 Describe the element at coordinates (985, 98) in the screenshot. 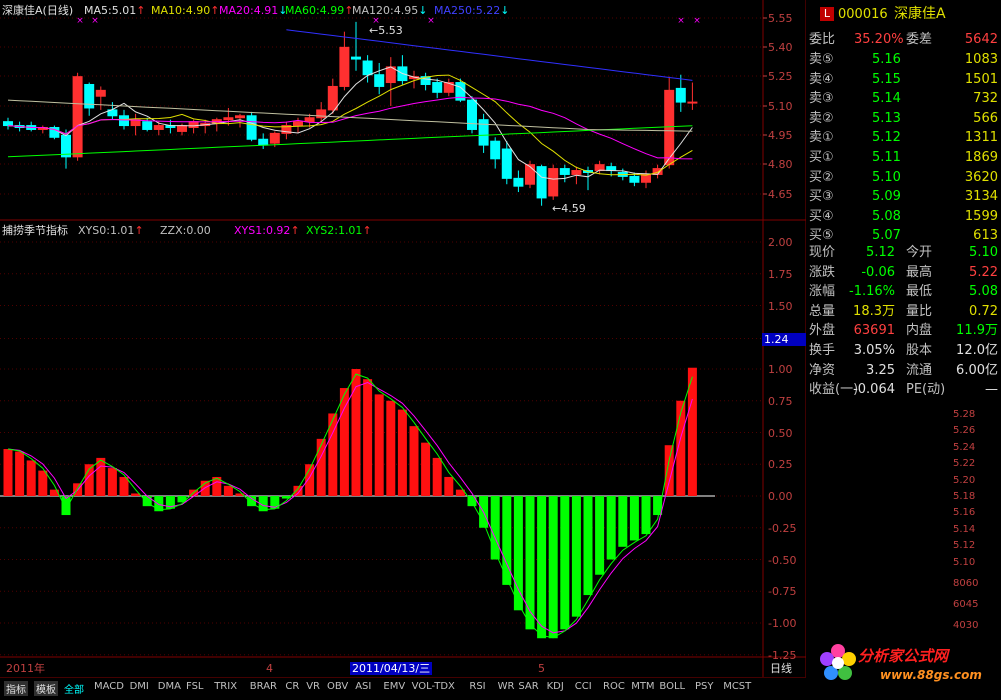

I see `sell-volume: 732` at that location.